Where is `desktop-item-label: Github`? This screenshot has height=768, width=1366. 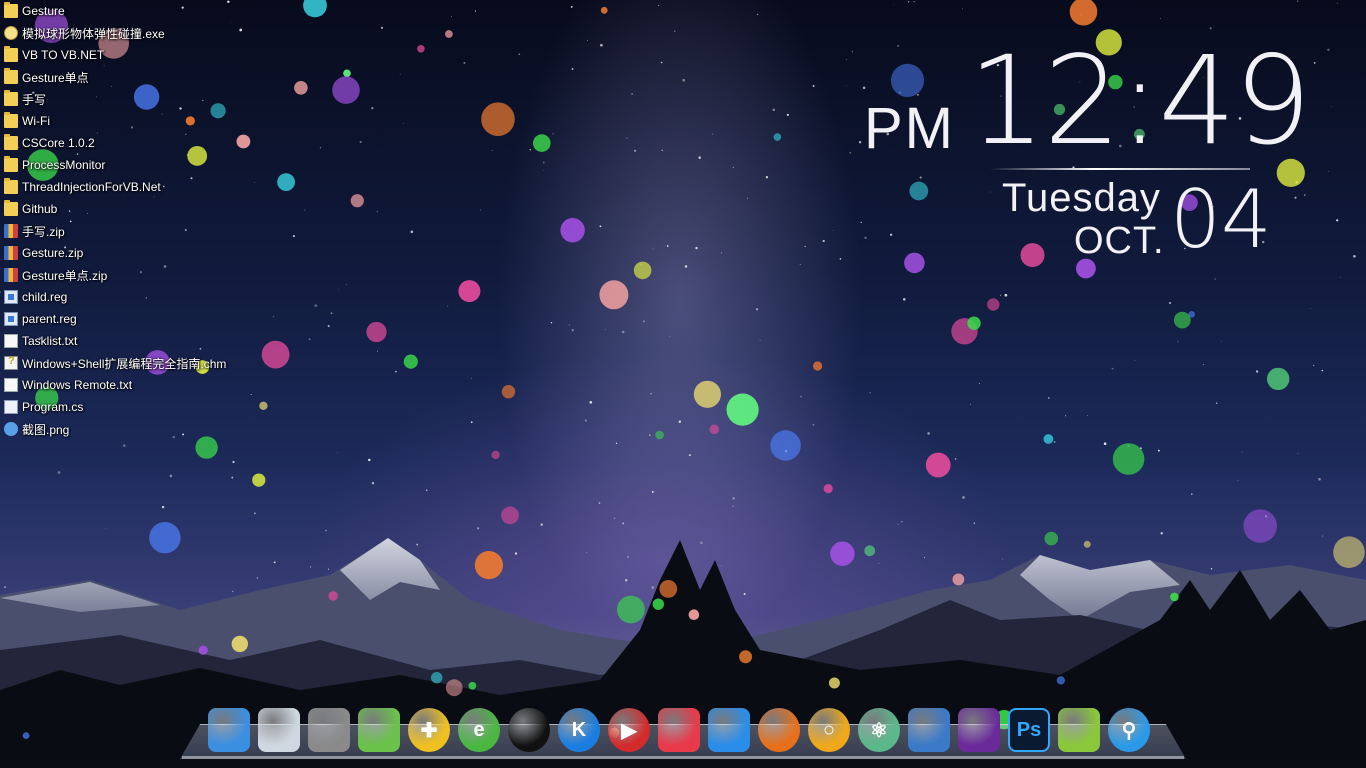
desktop-item-label: Github is located at coordinates (40, 209).